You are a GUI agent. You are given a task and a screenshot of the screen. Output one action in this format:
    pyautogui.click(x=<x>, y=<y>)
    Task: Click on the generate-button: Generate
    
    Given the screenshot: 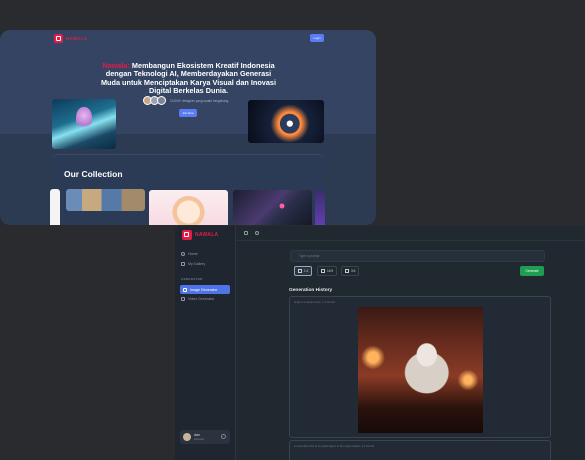 What is the action you would take?
    pyautogui.click(x=532, y=271)
    